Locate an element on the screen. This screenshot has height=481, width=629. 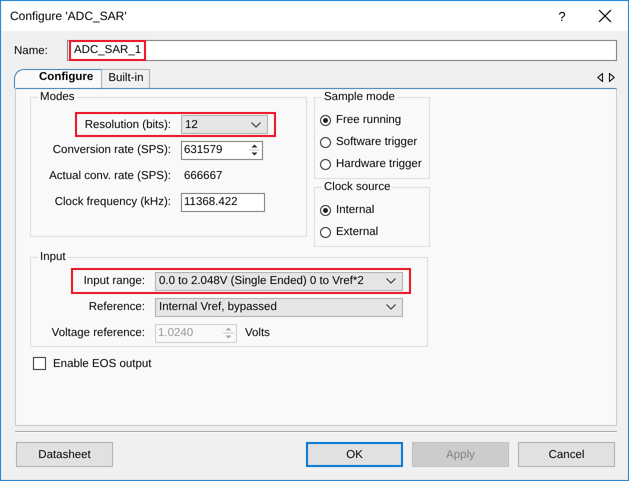
checkbox is located at coordinates (39, 363).